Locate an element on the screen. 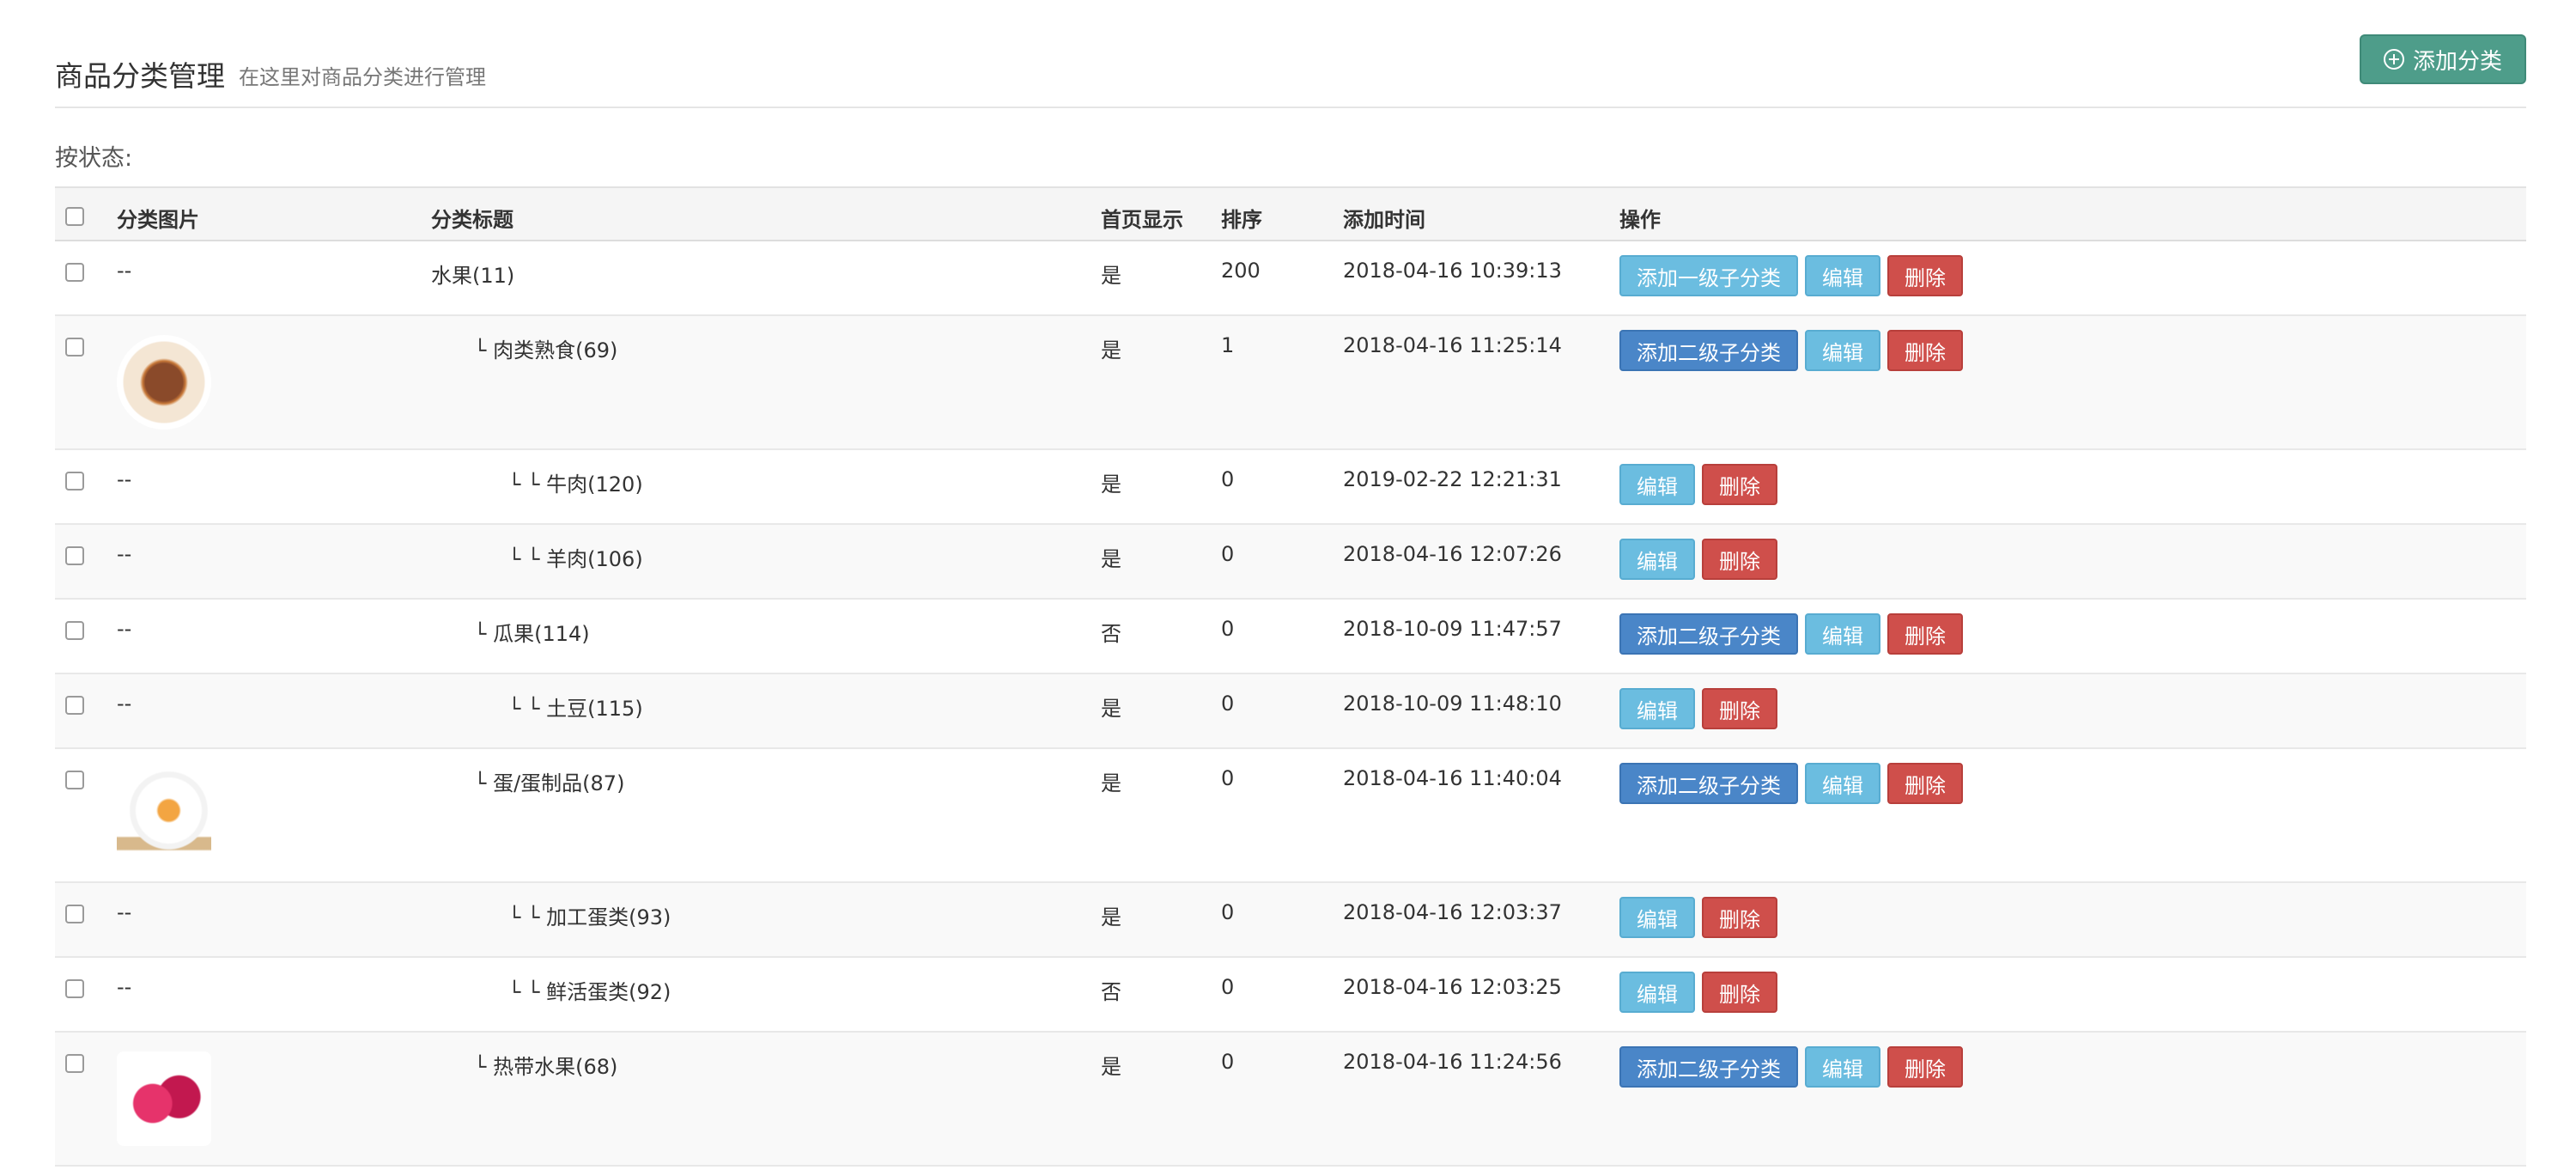 The width and height of the screenshot is (2576, 1170). row-actions: 添加一级子分类 编辑 删除 is located at coordinates (1791, 275).